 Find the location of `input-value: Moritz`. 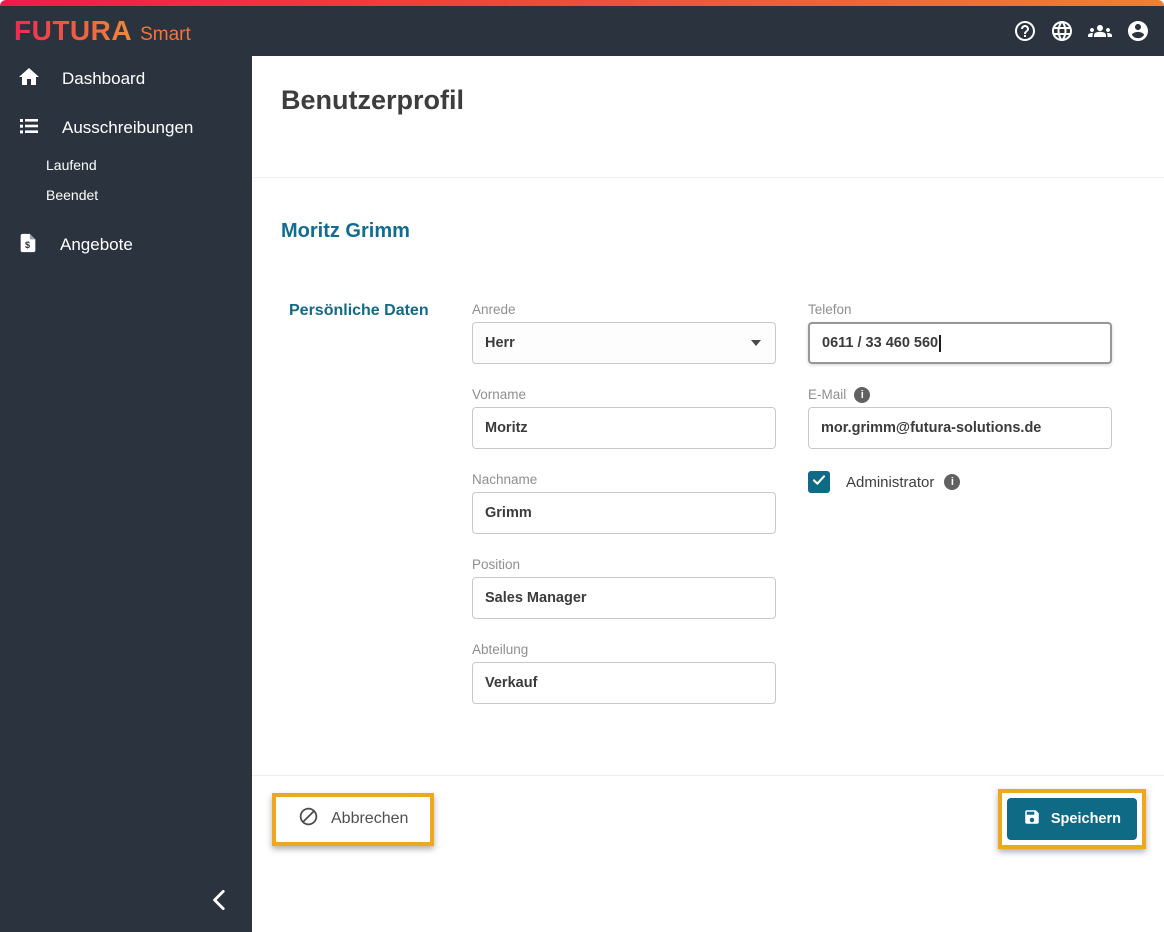

input-value: Moritz is located at coordinates (506, 428).